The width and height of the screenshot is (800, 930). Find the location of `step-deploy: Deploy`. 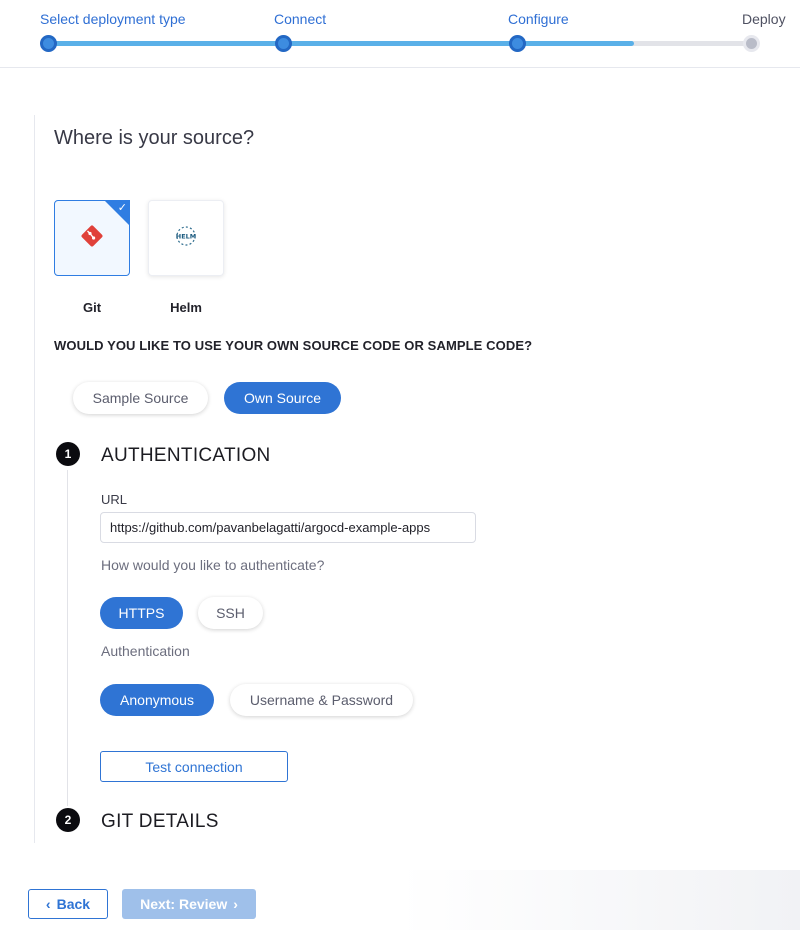

step-deploy: Deploy is located at coordinates (764, 19).